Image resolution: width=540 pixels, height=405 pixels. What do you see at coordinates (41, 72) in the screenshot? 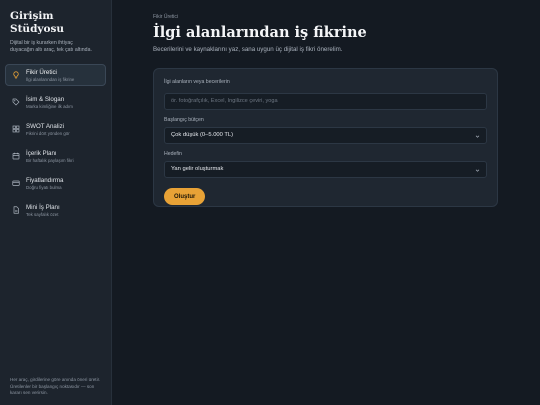
I see `sidebar-item-label: Fikir Üretici` at bounding box center [41, 72].